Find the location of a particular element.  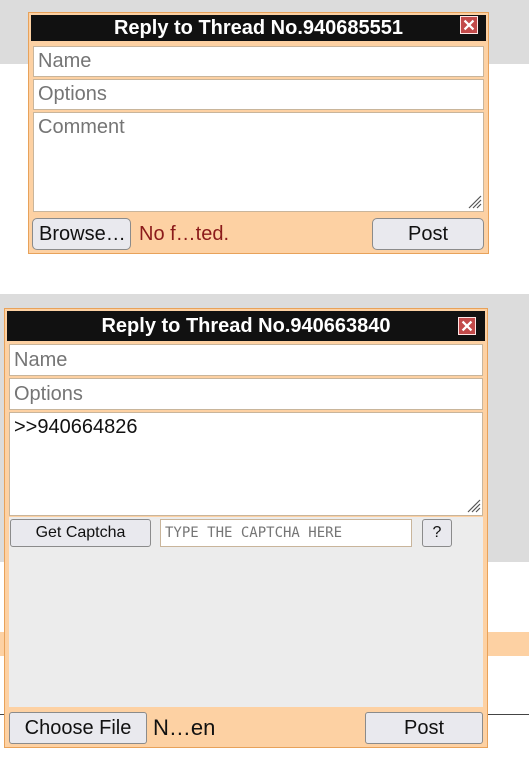

captcha-input is located at coordinates (286, 533).